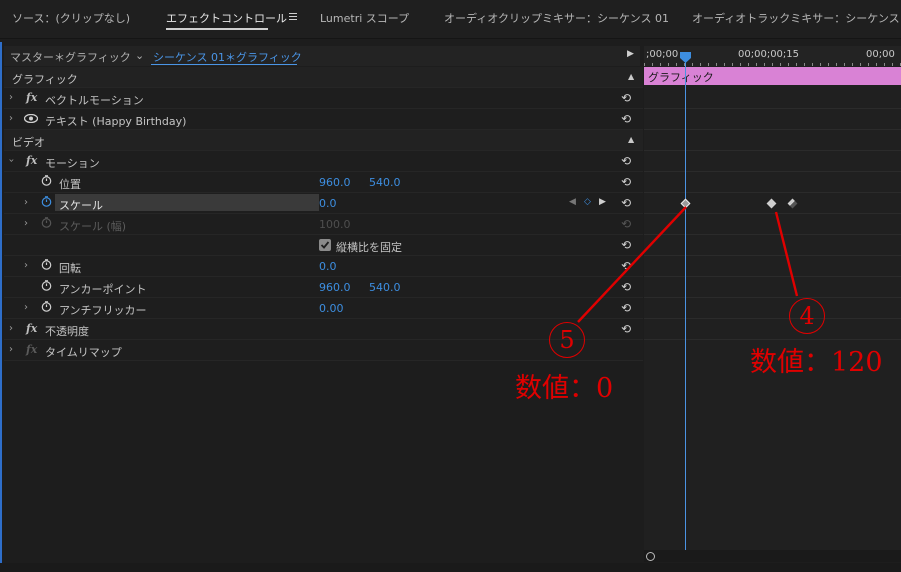 This screenshot has height=572, width=901. Describe the element at coordinates (567, 340) in the screenshot. I see `annotation-number-5: 5` at that location.